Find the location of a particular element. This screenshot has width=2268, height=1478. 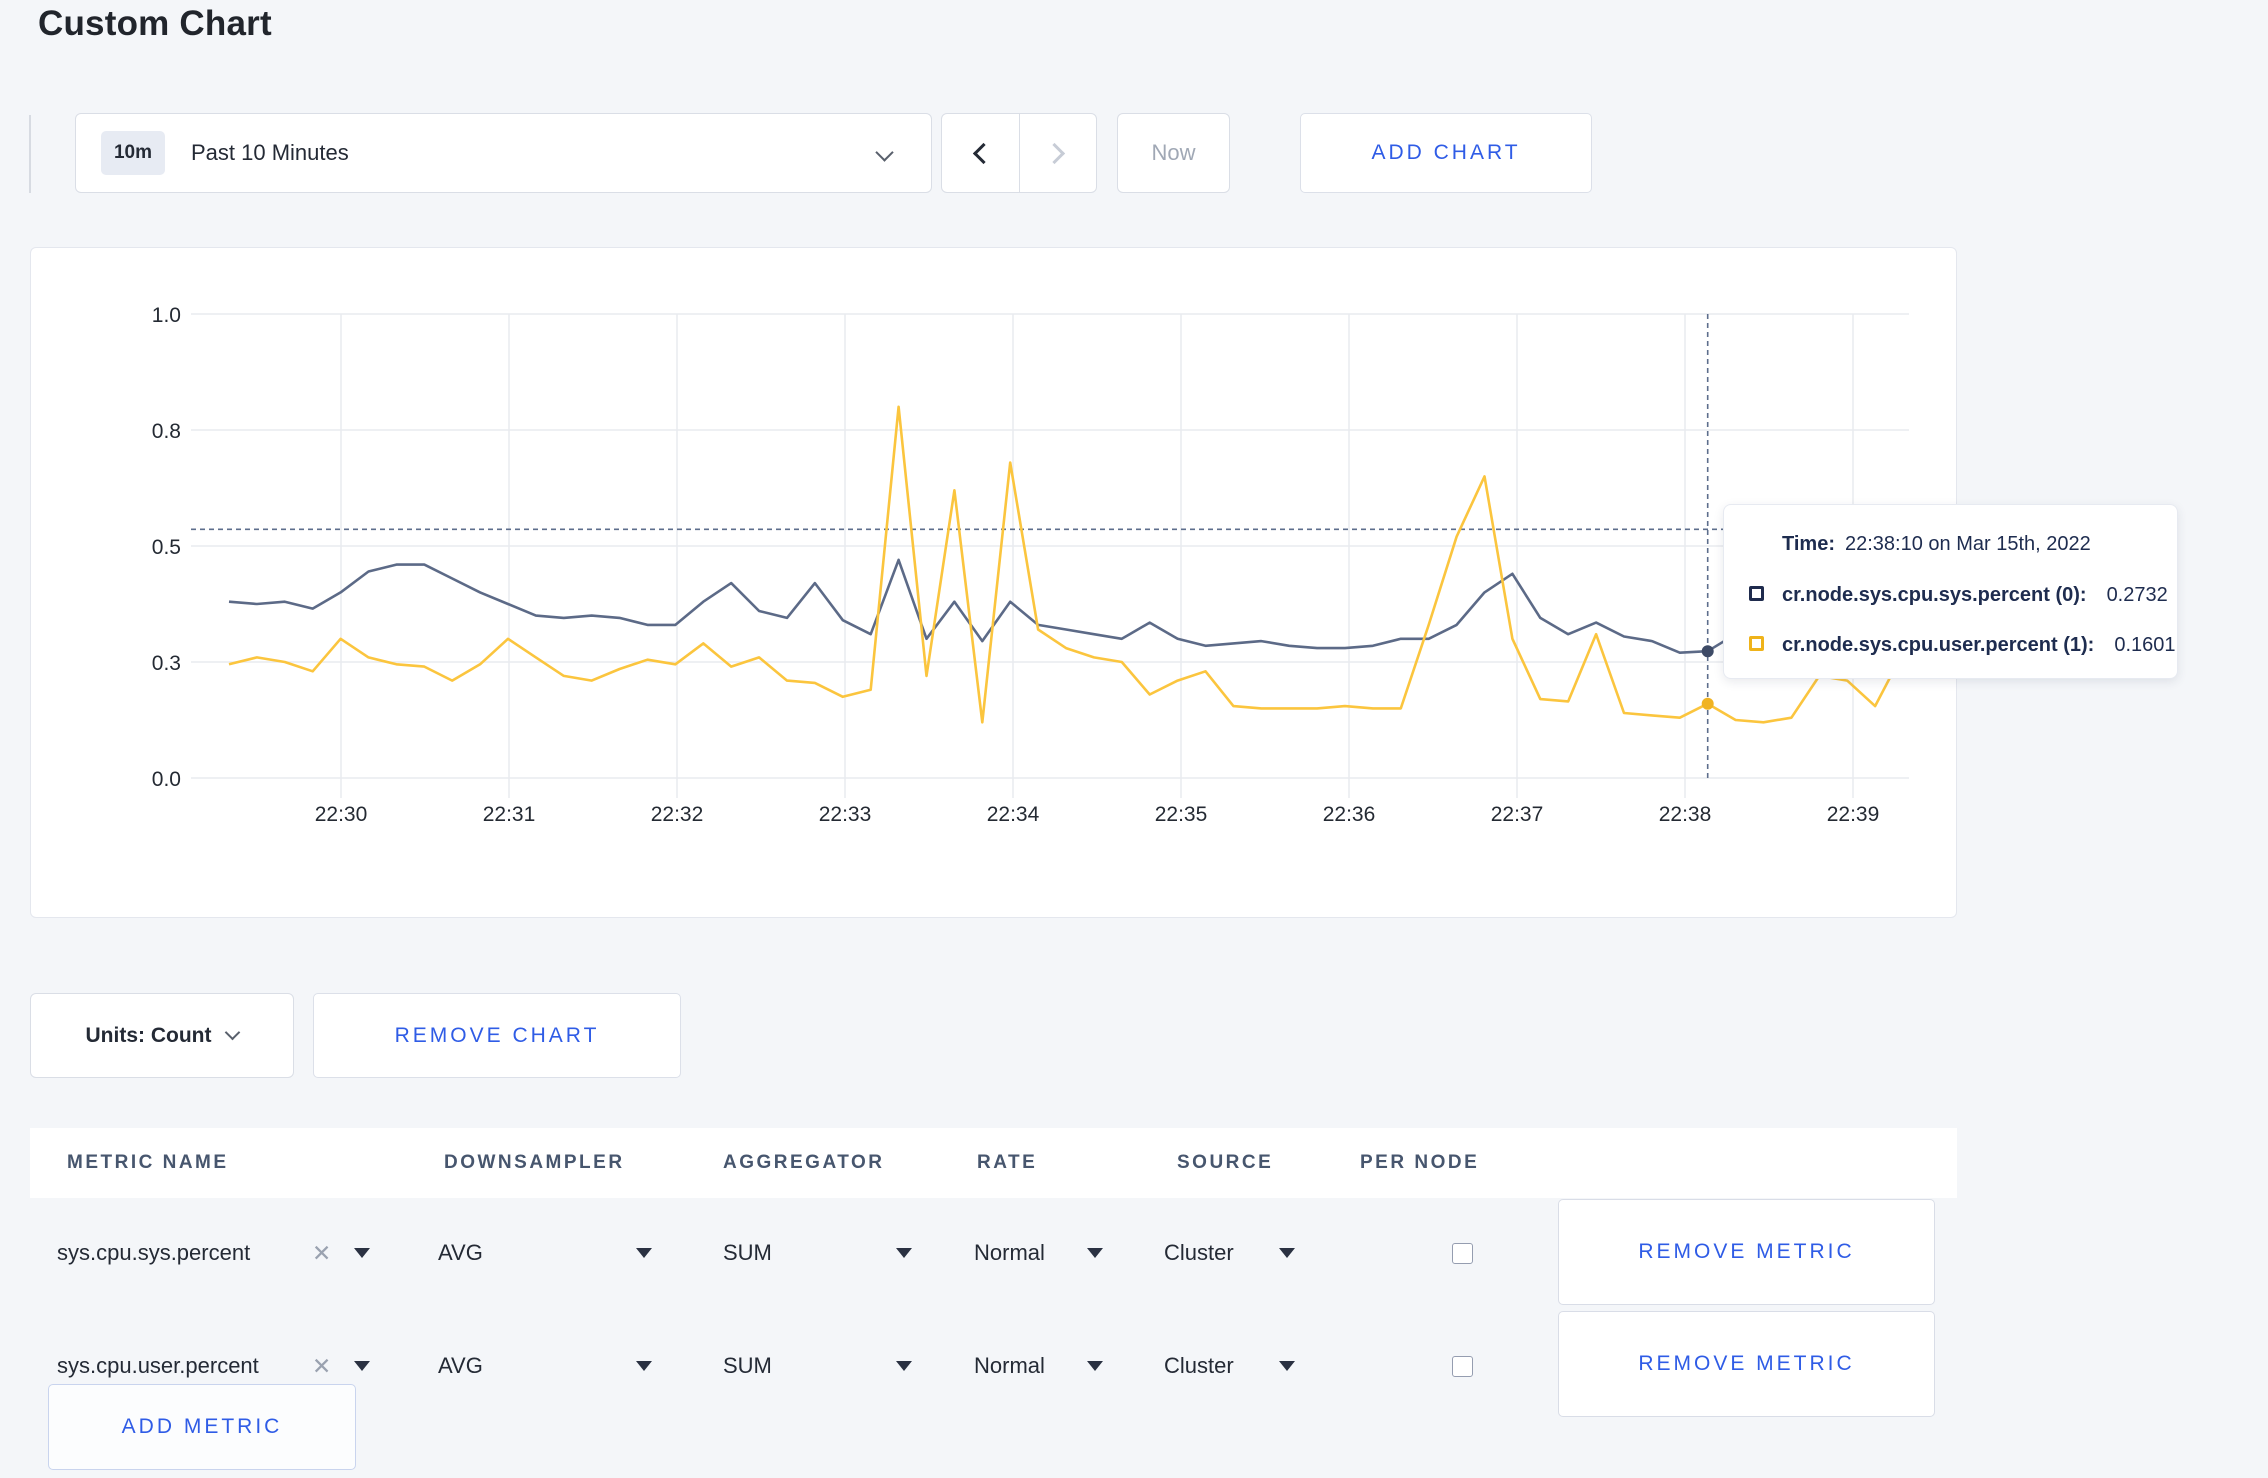

metric-name-select: sys.cpu.sys.percent is located at coordinates (153, 1253).